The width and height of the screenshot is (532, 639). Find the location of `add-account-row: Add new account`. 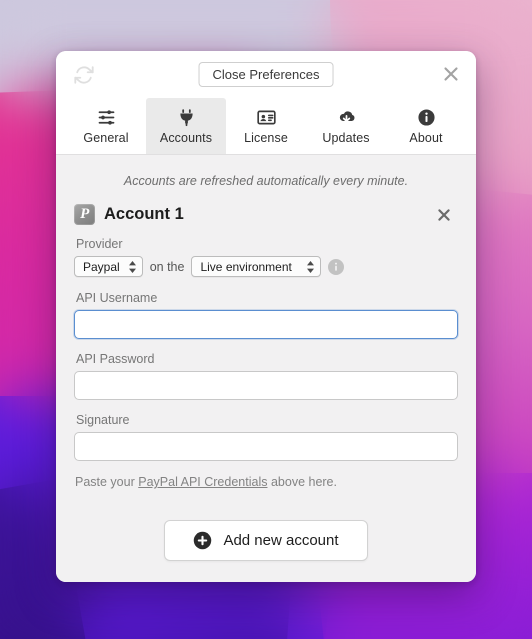

add-account-row: Add new account is located at coordinates (266, 540).